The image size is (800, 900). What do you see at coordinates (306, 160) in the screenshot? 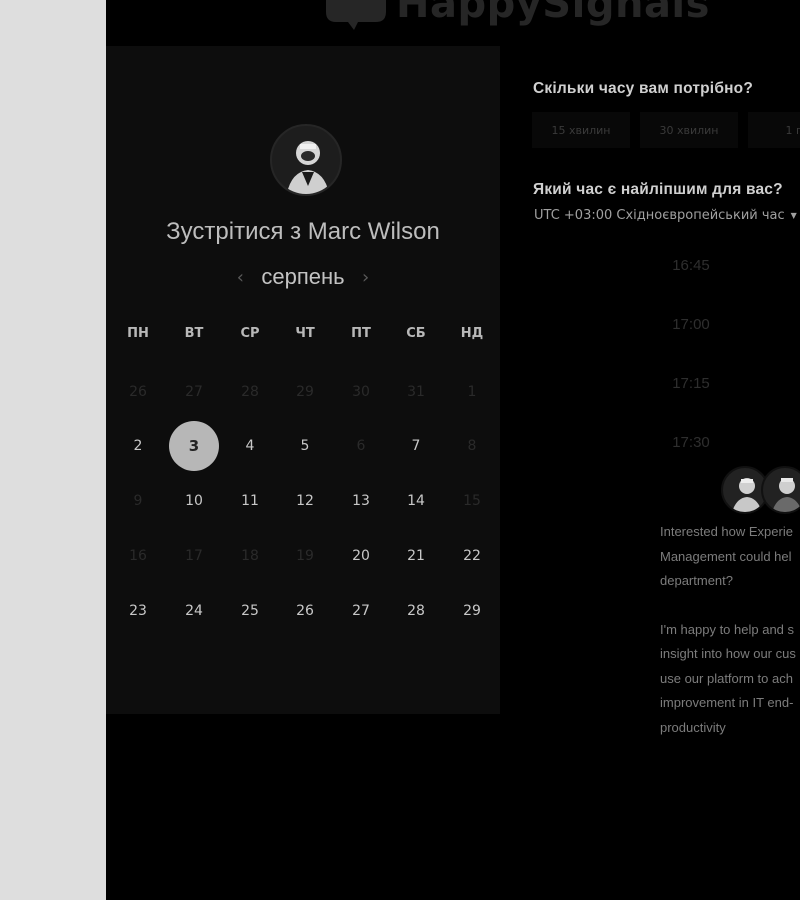
I see `host-avatar` at bounding box center [306, 160].